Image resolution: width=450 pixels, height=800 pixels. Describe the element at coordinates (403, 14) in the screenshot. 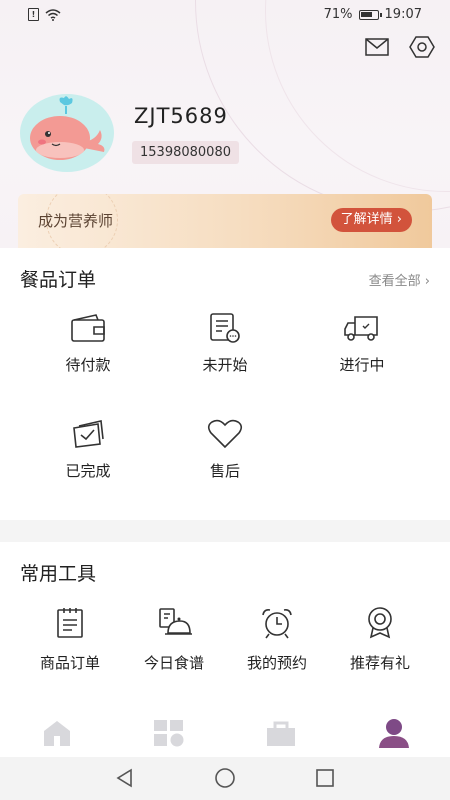

I see `clock: 19:07` at that location.